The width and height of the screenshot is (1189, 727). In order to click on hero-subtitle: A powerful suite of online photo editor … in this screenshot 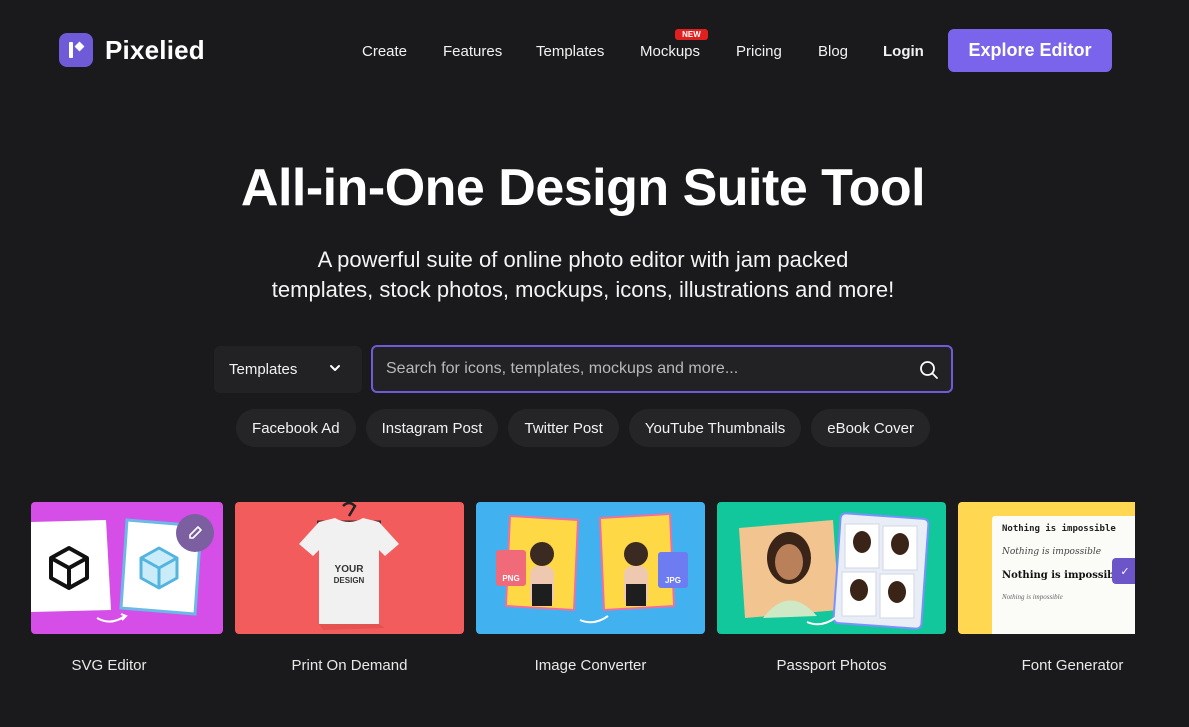, I will do `click(583, 275)`.